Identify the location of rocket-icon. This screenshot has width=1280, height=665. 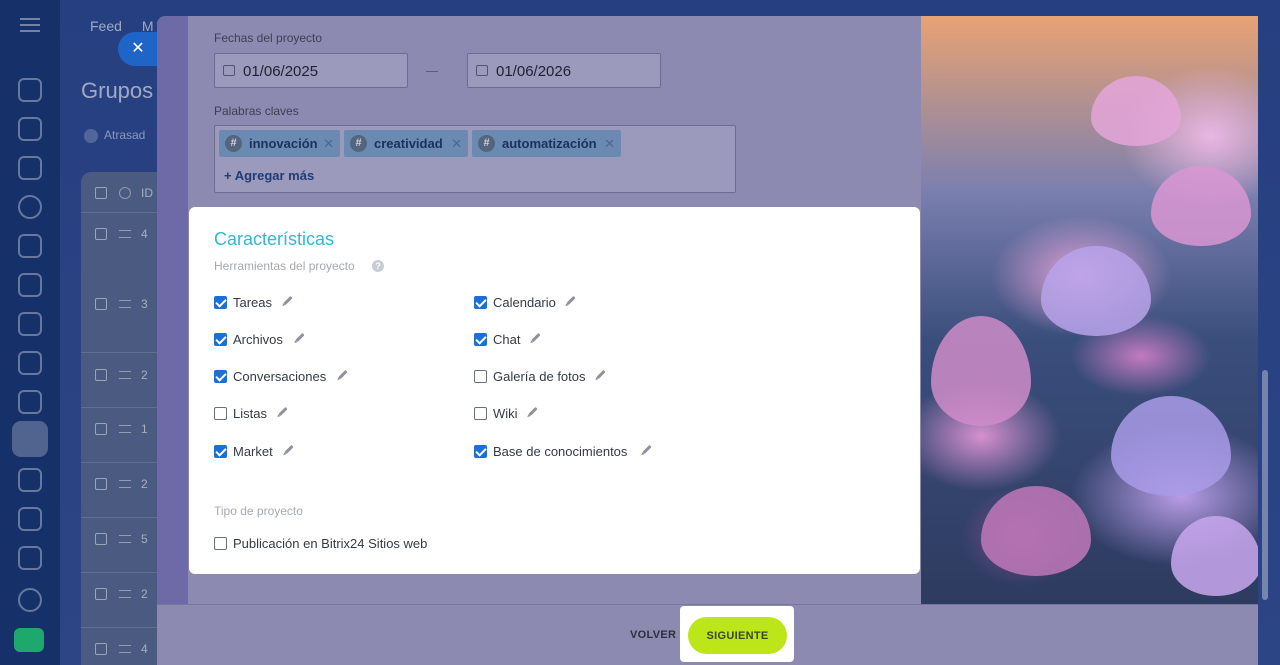
(29, 640).